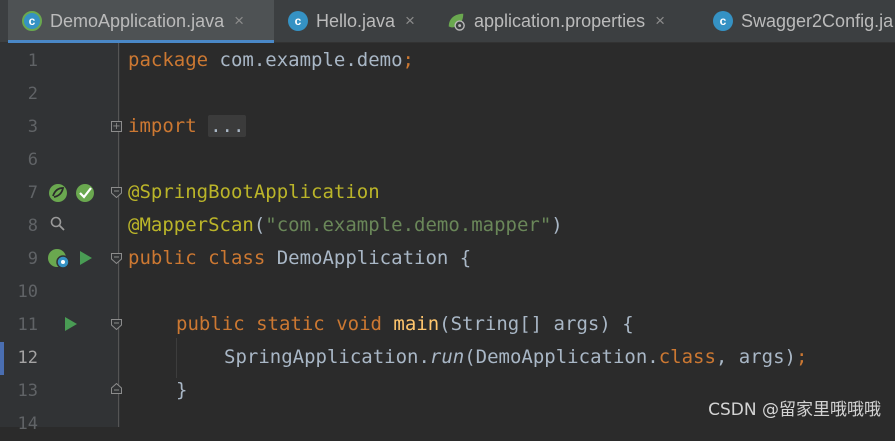 This screenshot has height=441, width=895. Describe the element at coordinates (191, 225) in the screenshot. I see `annotation: @MapperScan` at that location.